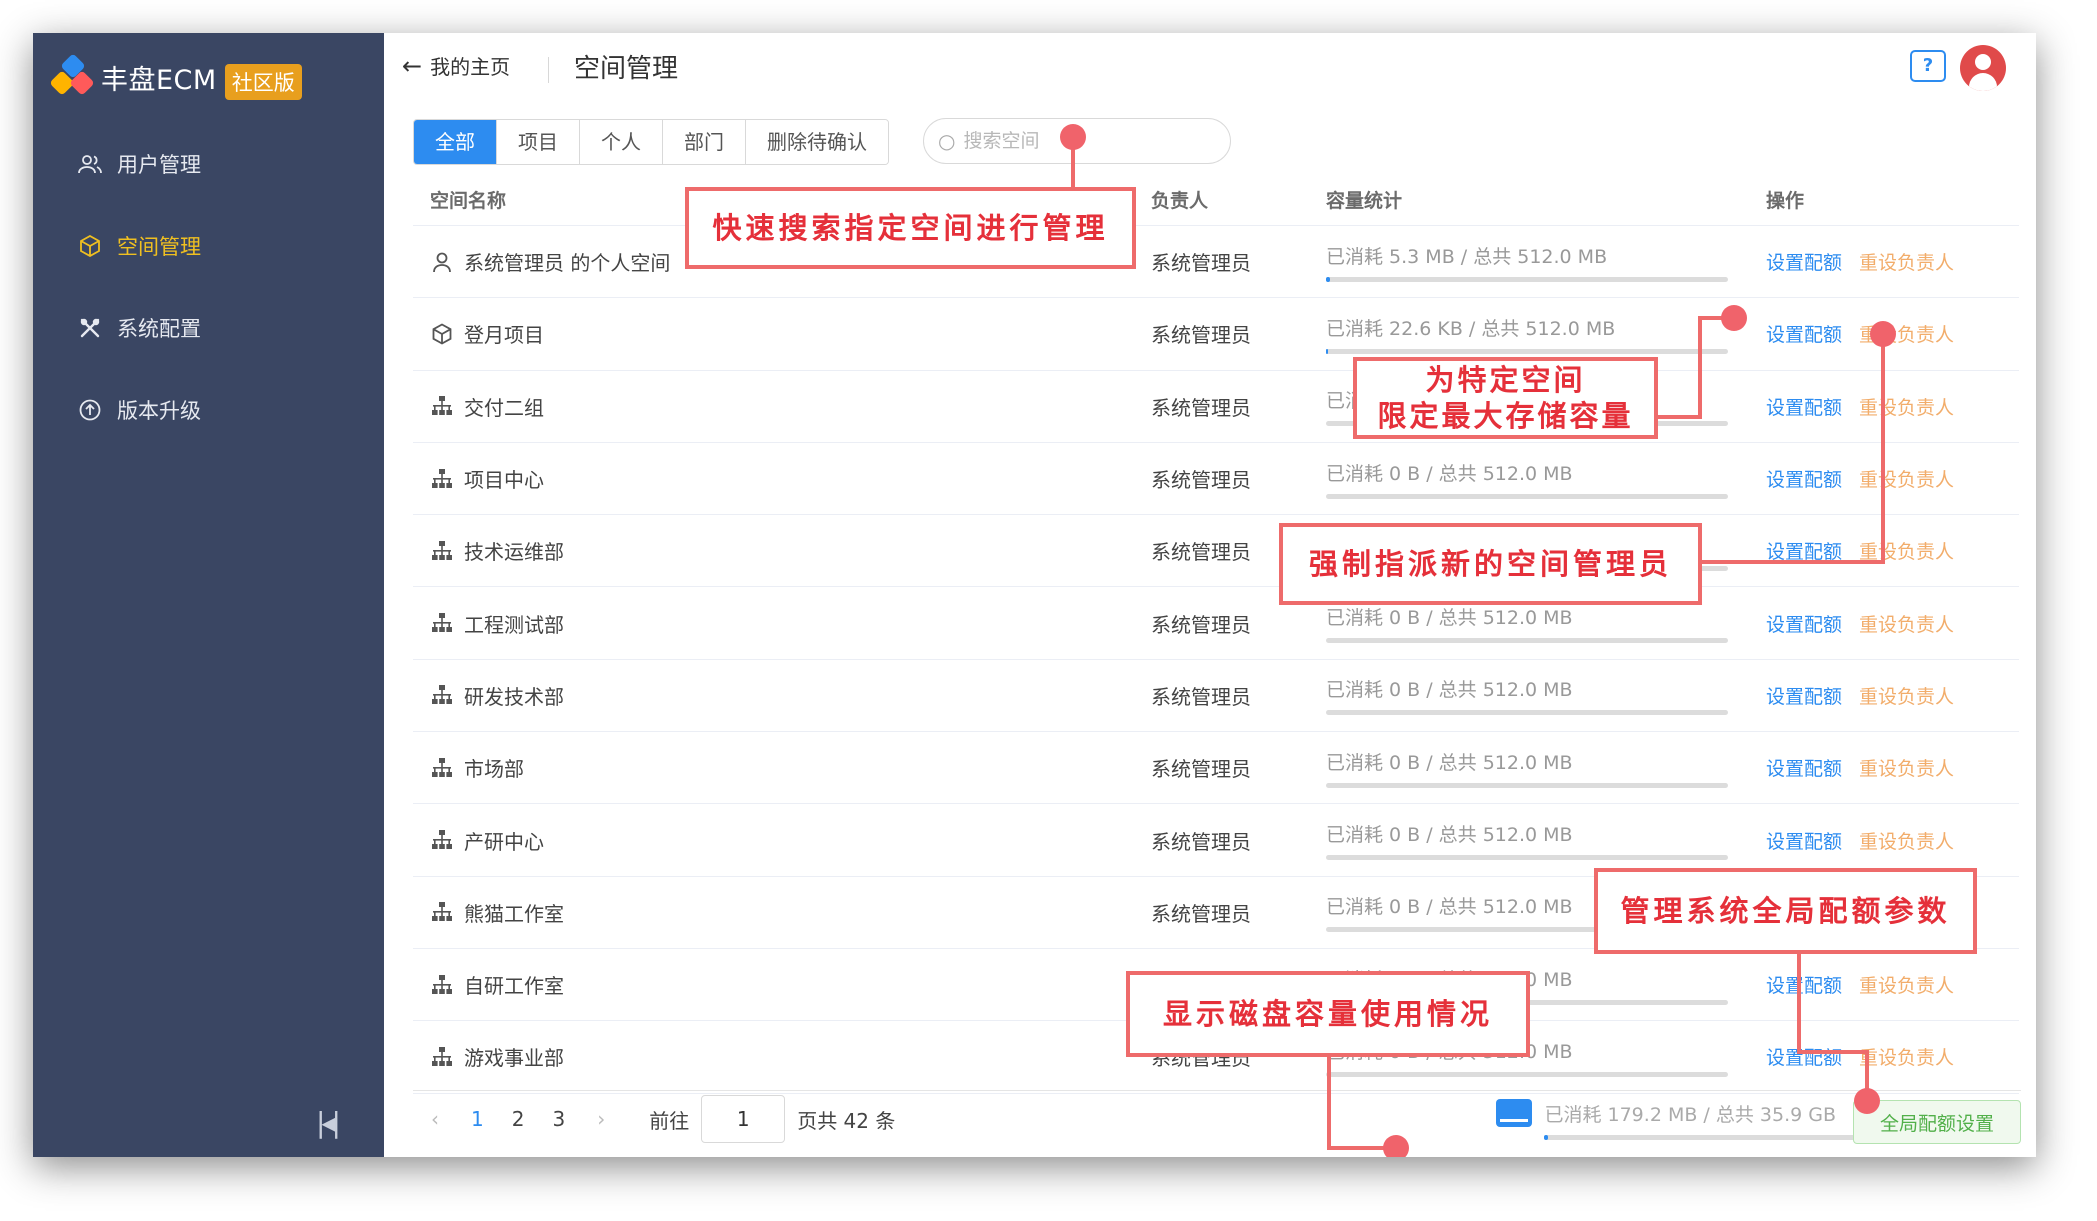 This screenshot has height=1221, width=2097. Describe the element at coordinates (1490, 564) in the screenshot. I see `callout-owner: 强制指派新的空间管理员` at that location.